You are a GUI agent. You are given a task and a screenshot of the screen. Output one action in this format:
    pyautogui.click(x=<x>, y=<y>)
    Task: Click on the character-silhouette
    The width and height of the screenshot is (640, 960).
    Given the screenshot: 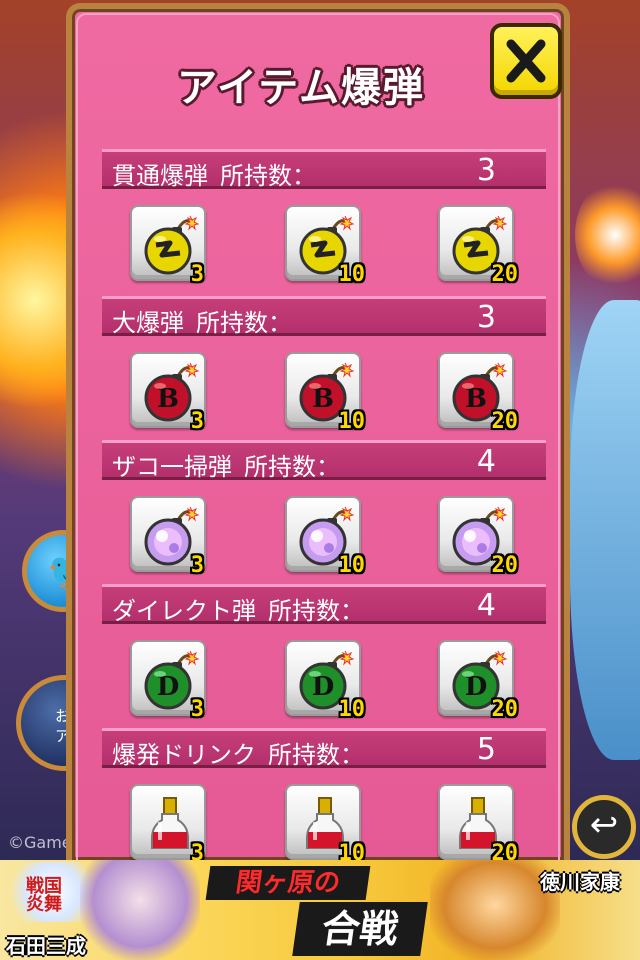 What is the action you would take?
    pyautogui.click(x=605, y=530)
    